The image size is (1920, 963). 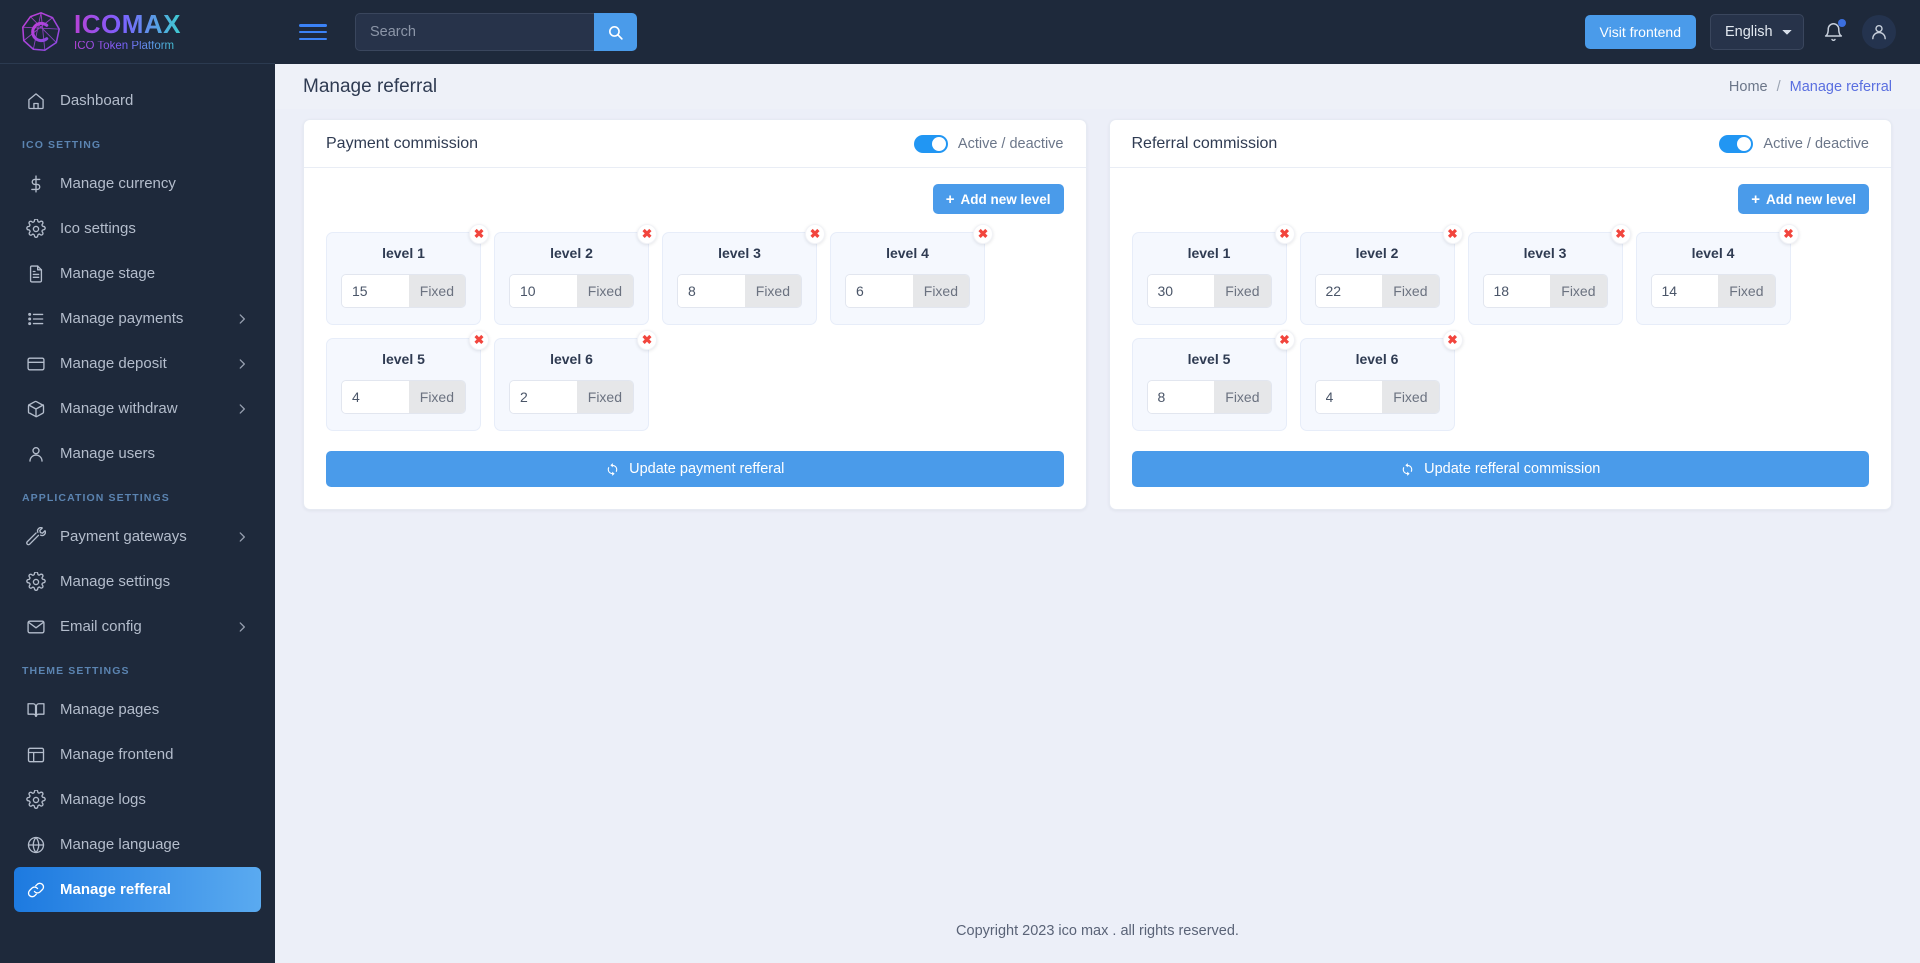 I want to click on update-button: Update refferal commission, so click(x=1500, y=469).